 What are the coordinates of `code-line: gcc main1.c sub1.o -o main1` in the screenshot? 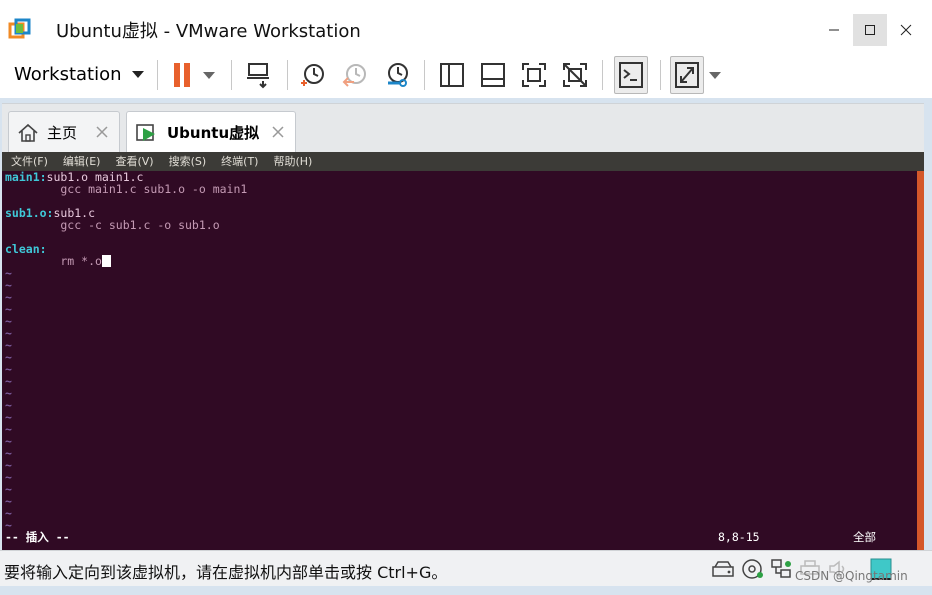 It's located at (126, 189).